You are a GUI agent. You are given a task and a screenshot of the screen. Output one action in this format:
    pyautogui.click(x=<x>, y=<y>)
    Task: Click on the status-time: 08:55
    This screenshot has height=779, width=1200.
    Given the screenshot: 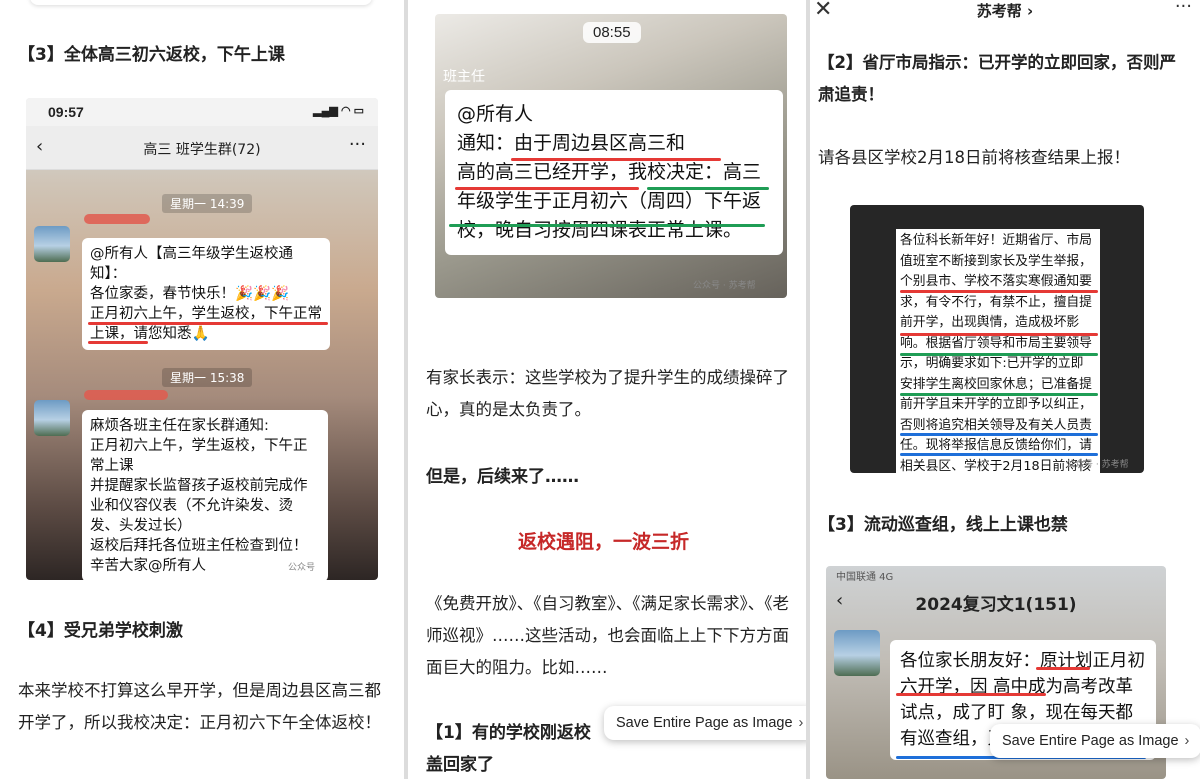 What is the action you would take?
    pyautogui.click(x=612, y=32)
    